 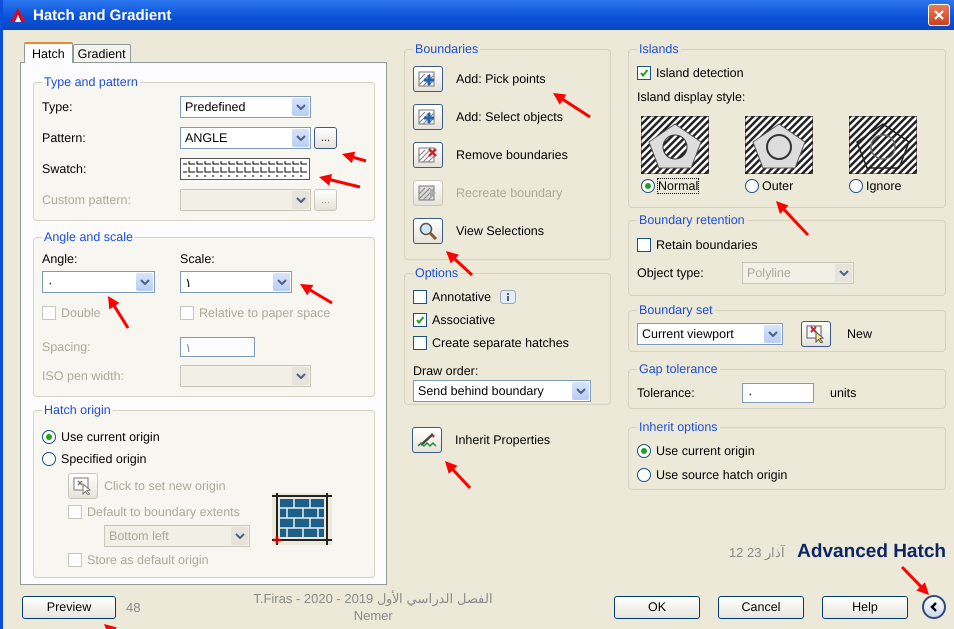 What do you see at coordinates (509, 193) in the screenshot?
I see `action-label: Recreate boundary` at bounding box center [509, 193].